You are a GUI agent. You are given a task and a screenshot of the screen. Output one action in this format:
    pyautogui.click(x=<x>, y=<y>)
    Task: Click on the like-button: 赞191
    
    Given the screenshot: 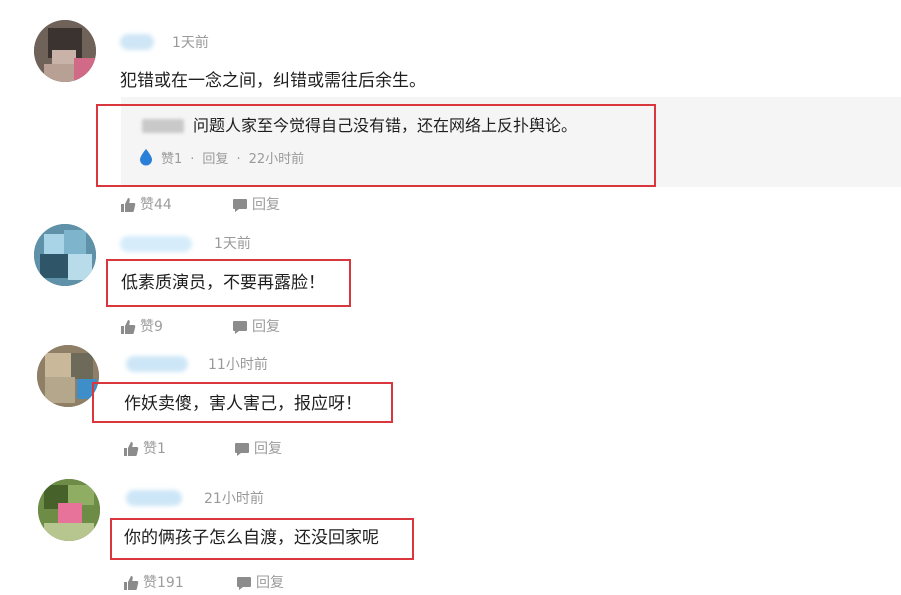 What is the action you would take?
    pyautogui.click(x=153, y=583)
    